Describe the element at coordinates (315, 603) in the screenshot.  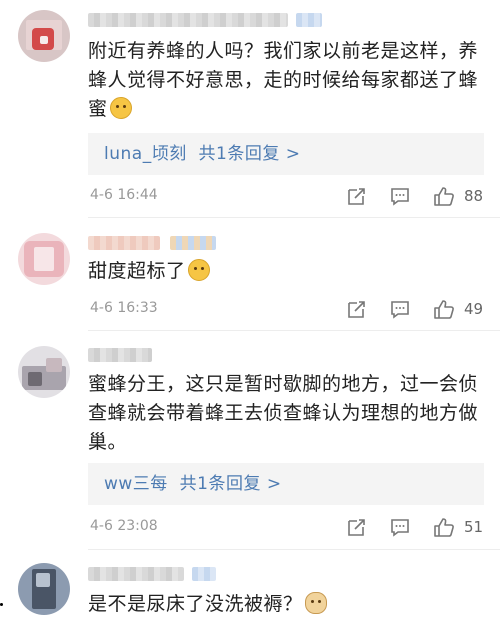
I see `doge-emoji` at that location.